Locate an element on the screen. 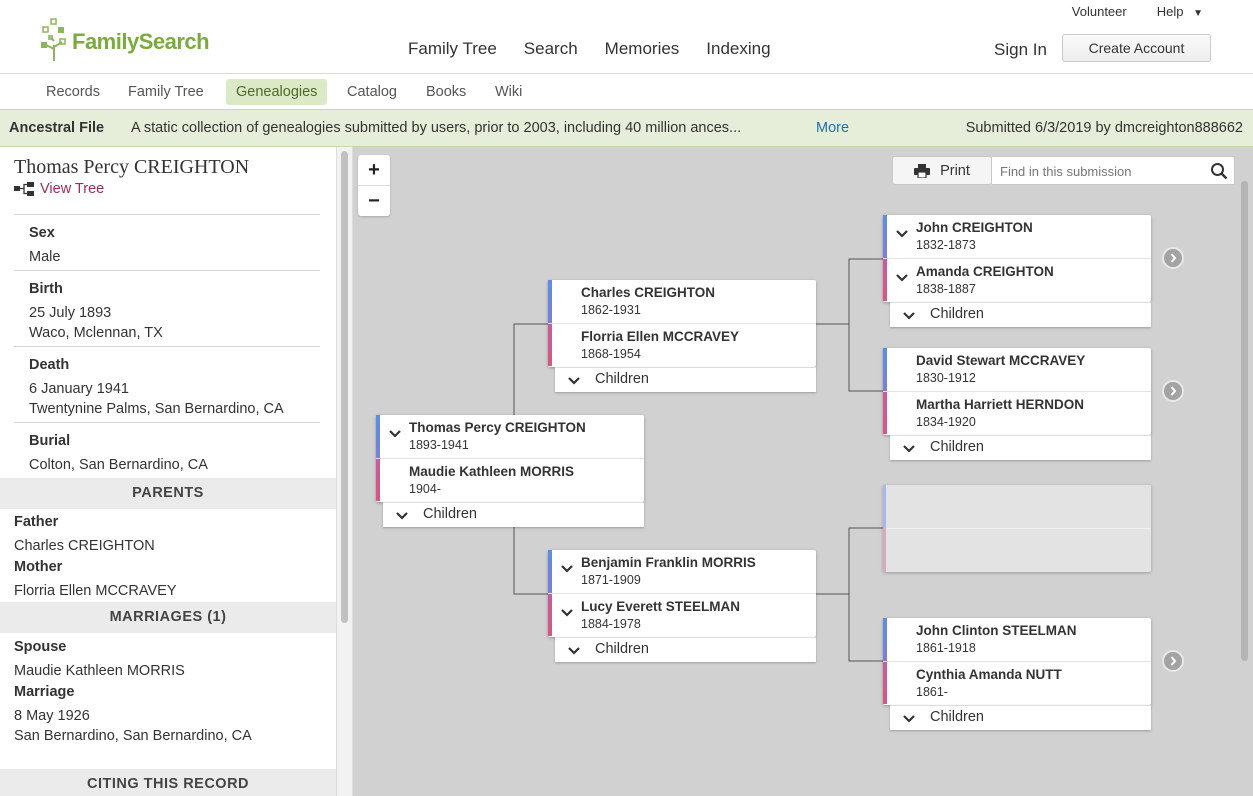  left-panel-scrollbar is located at coordinates (344, 471).